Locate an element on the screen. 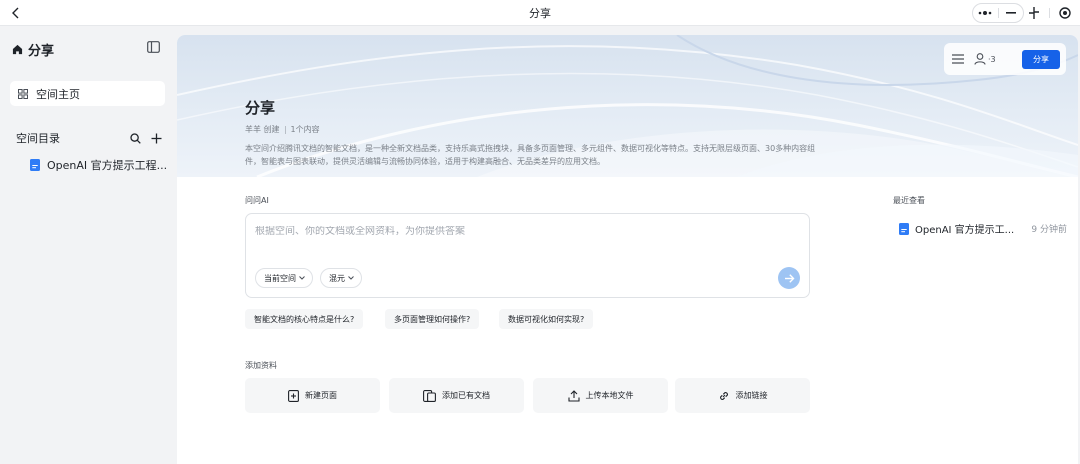  minimize-button is located at coordinates (1011, 13).